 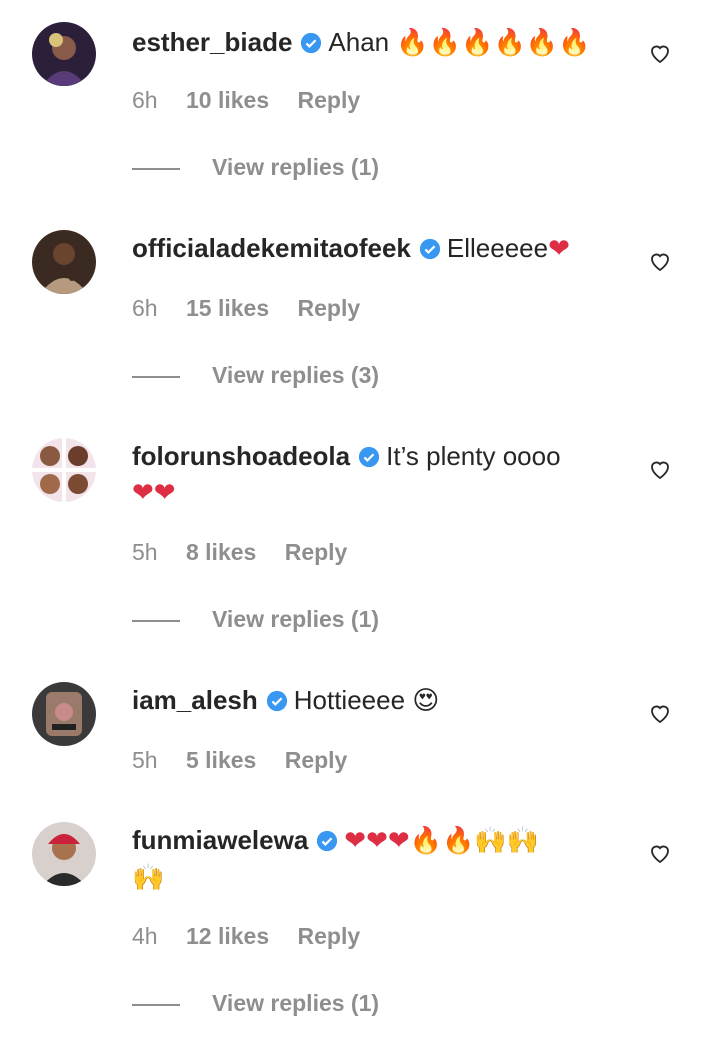 What do you see at coordinates (221, 760) in the screenshot?
I see `likes-count: 5 likes` at bounding box center [221, 760].